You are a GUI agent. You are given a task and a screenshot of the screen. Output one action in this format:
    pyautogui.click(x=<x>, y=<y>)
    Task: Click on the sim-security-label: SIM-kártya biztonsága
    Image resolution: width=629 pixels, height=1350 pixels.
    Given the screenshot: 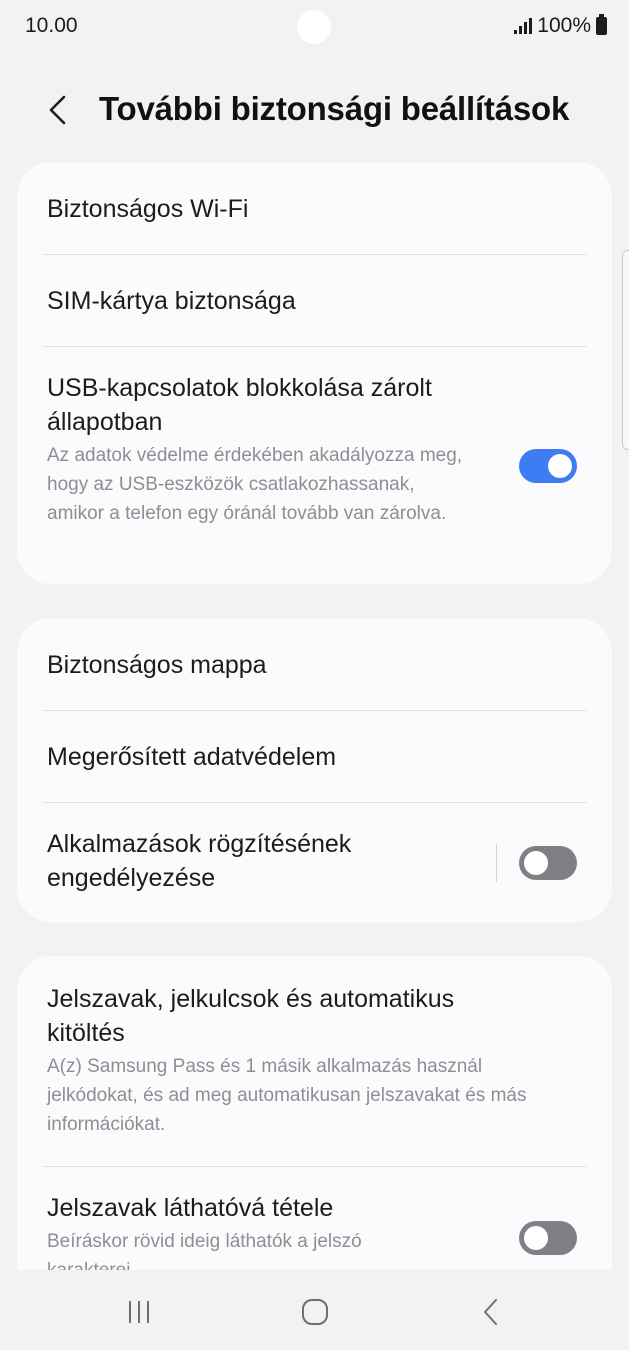 What is the action you would take?
    pyautogui.click(x=171, y=301)
    